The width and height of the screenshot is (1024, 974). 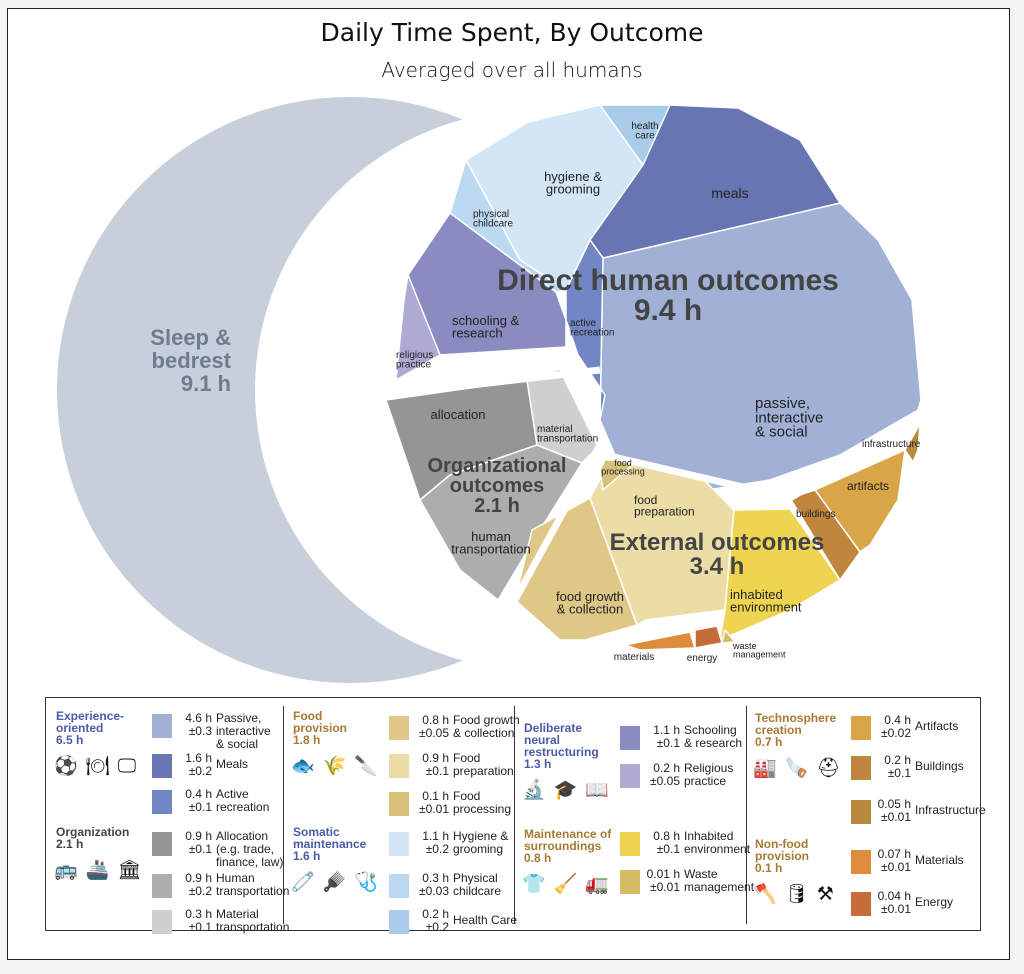 What do you see at coordinates (458, 414) in the screenshot?
I see `cell-label-allocation: allocation` at bounding box center [458, 414].